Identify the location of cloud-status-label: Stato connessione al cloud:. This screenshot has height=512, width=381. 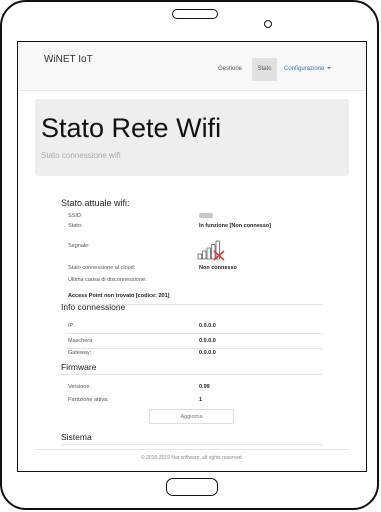
(102, 268).